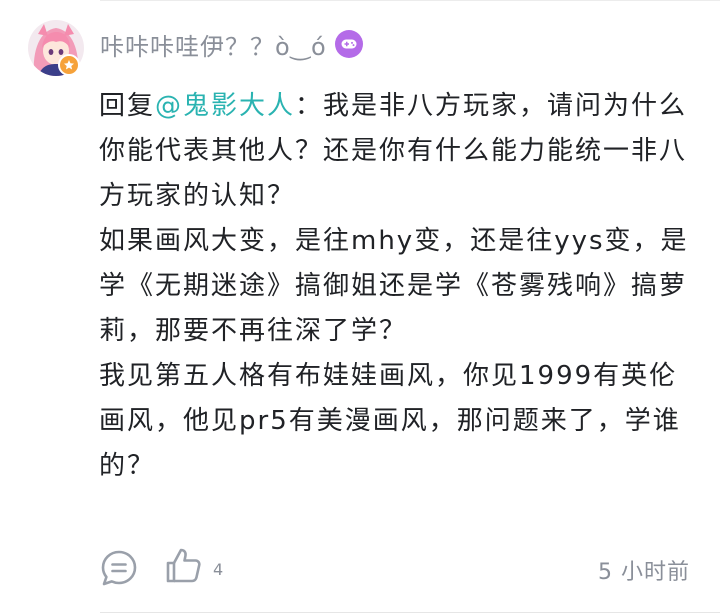 The image size is (720, 614). What do you see at coordinates (410, 612) in the screenshot?
I see `bottom-divider` at bounding box center [410, 612].